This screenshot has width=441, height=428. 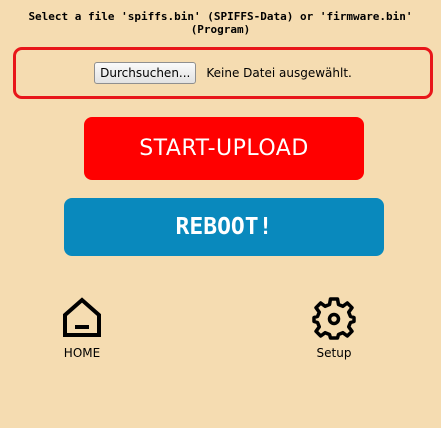 I want to click on gear-icon, so click(x=334, y=318).